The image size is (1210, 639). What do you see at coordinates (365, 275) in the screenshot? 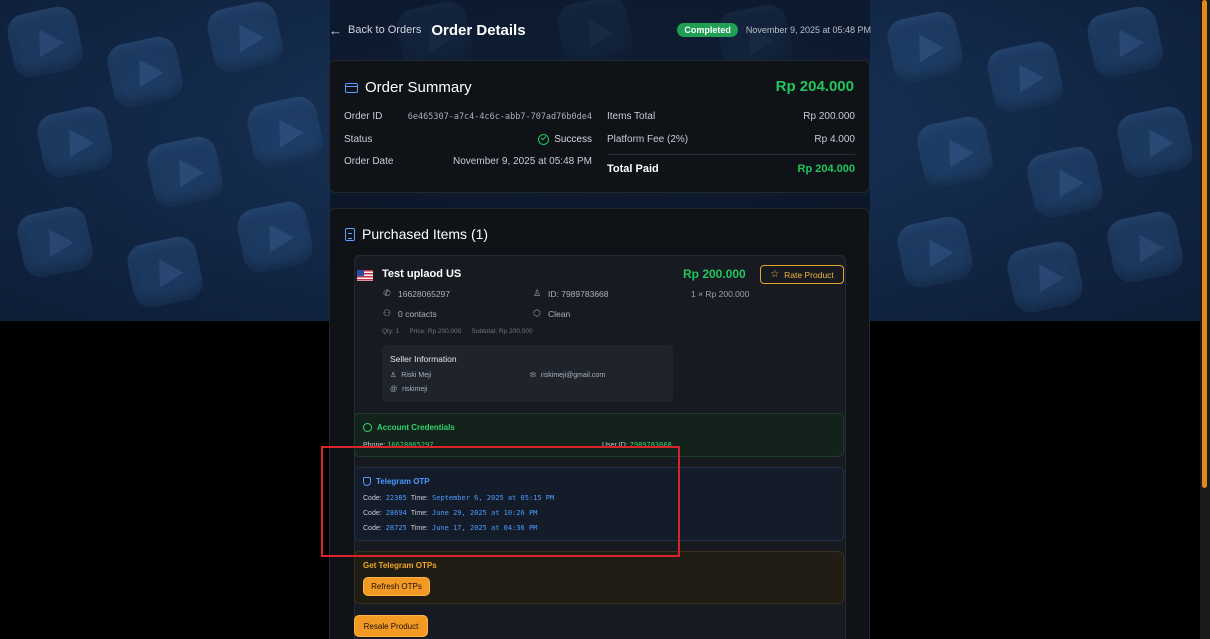
I see `us-flag-icon` at bounding box center [365, 275].